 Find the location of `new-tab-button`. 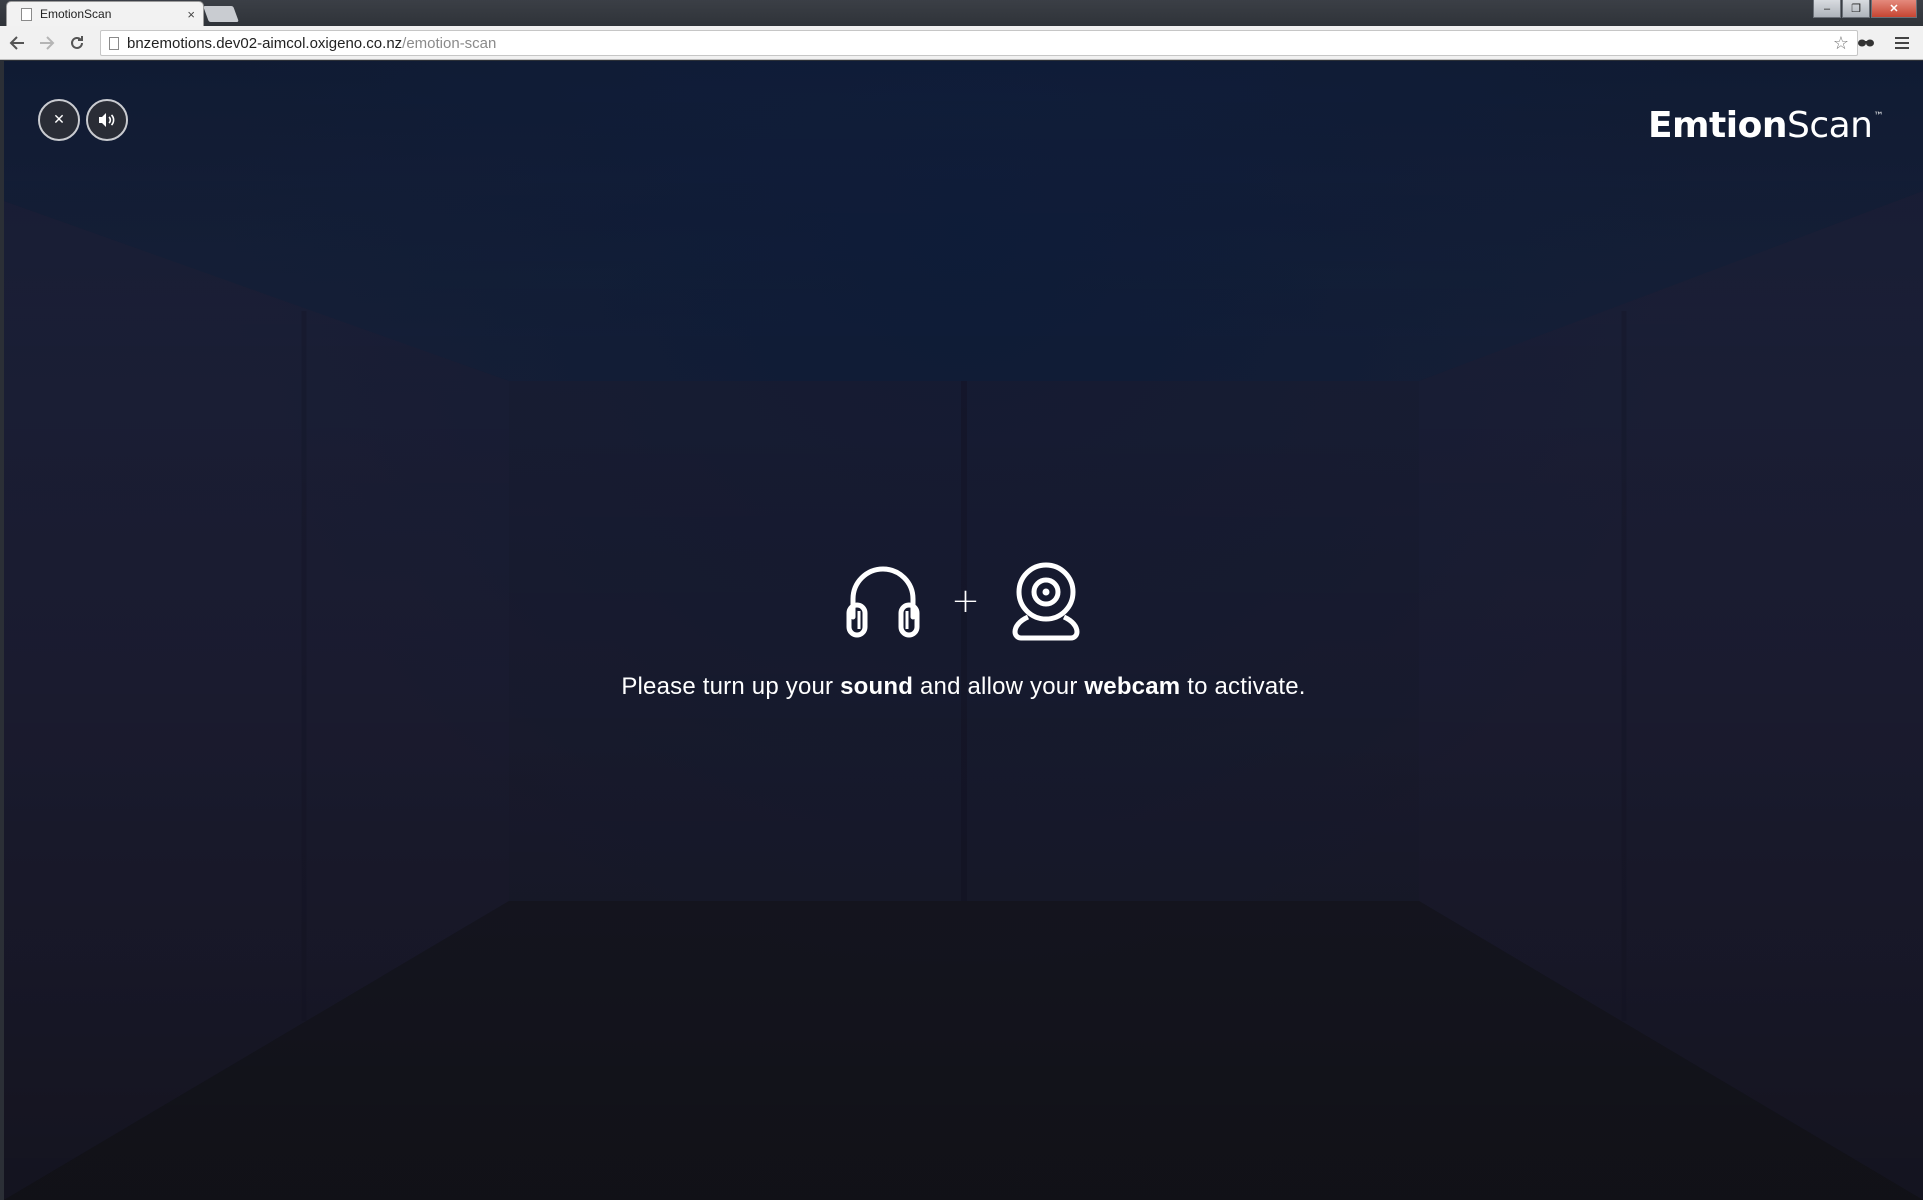

new-tab-button is located at coordinates (221, 14).